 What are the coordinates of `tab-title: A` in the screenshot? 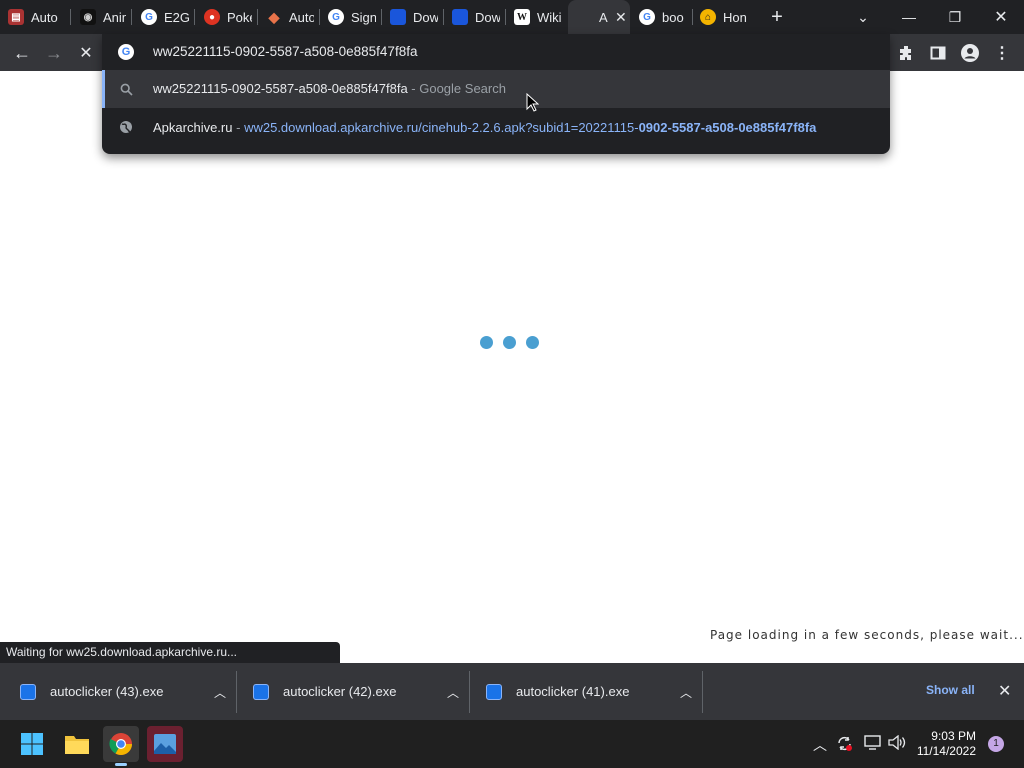 It's located at (603, 17).